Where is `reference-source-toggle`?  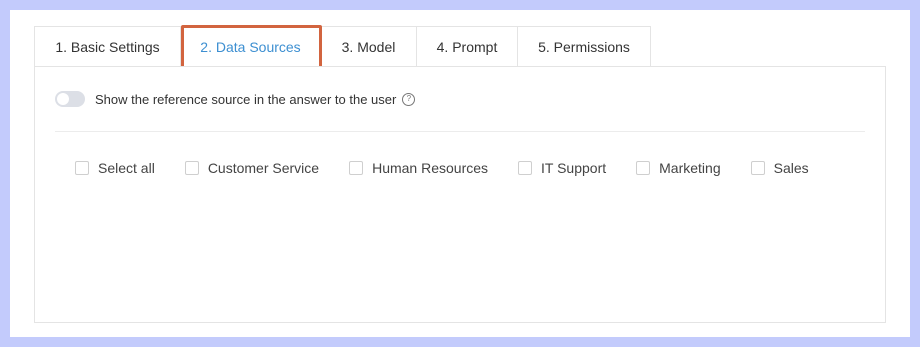 reference-source-toggle is located at coordinates (70, 99).